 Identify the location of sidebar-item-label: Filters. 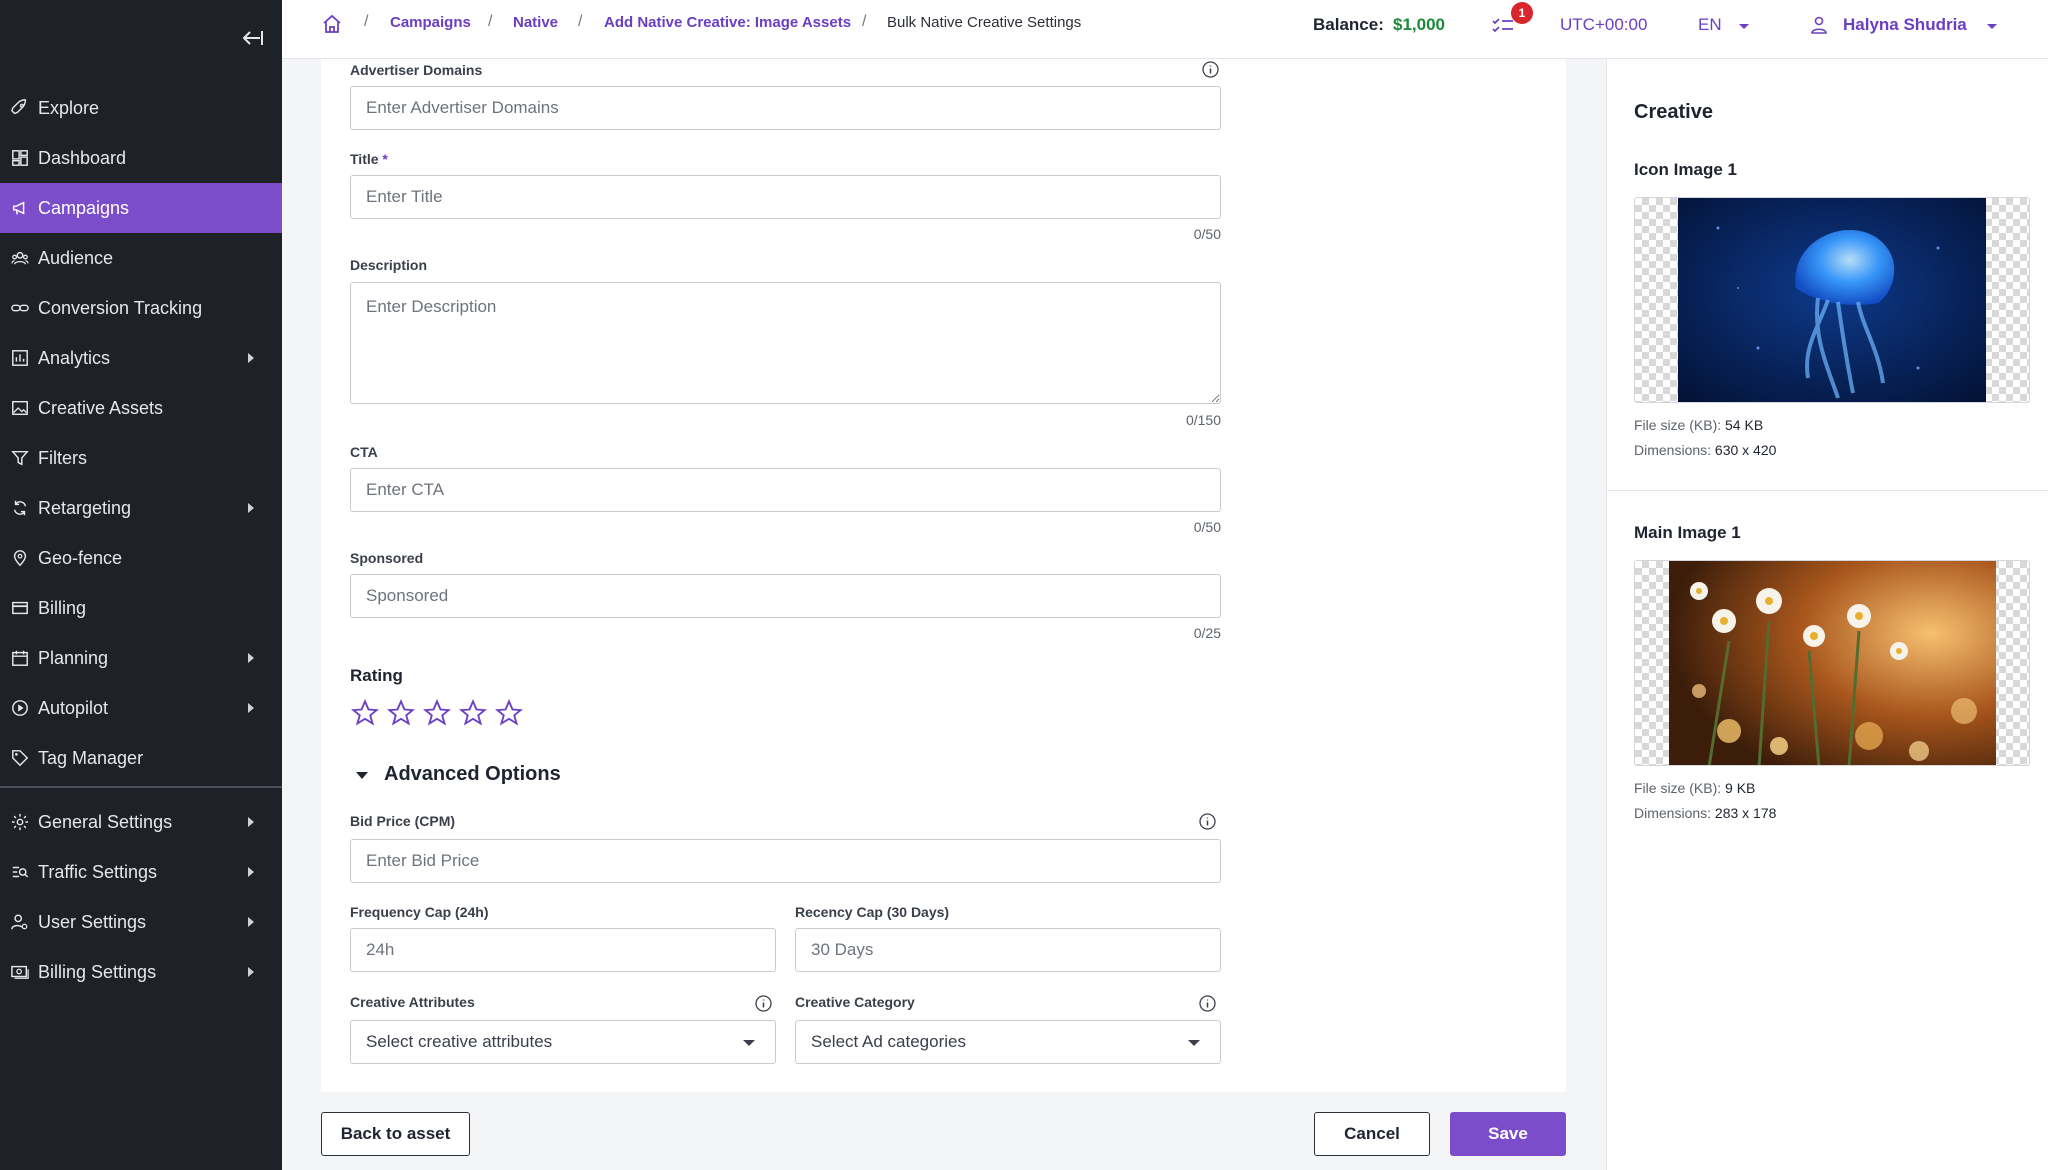
(62, 457).